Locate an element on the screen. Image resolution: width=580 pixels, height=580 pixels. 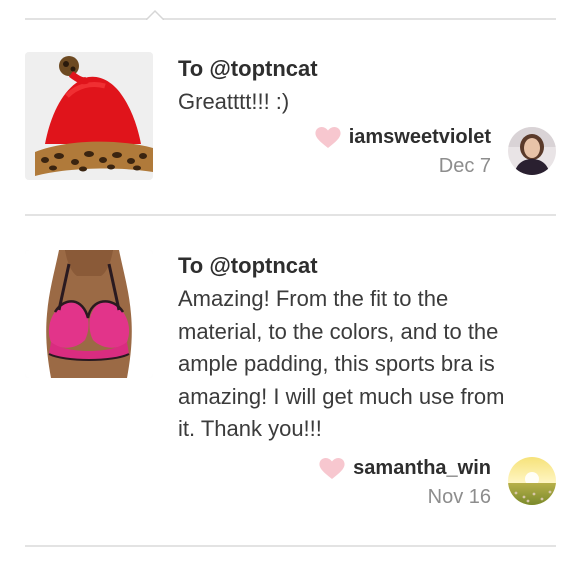
review-message-line: material, to the colors, and to the is located at coordinates (338, 331).